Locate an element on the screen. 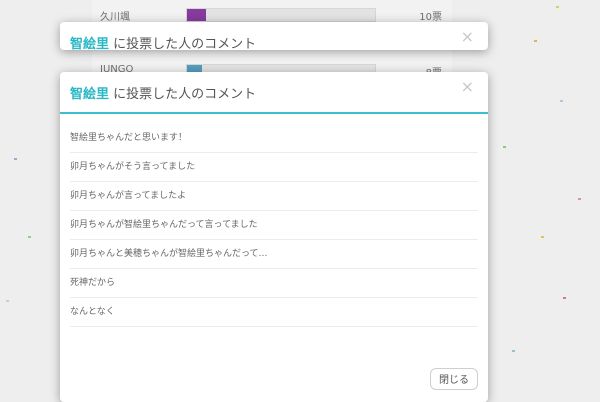 This screenshot has height=402, width=600. comments-modal-stacked: 智絵里 に投票した人のコメント × is located at coordinates (274, 36).